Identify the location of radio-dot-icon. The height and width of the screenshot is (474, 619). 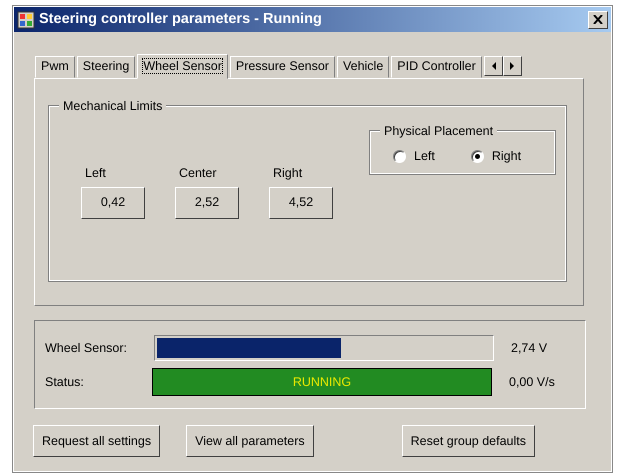
(477, 156).